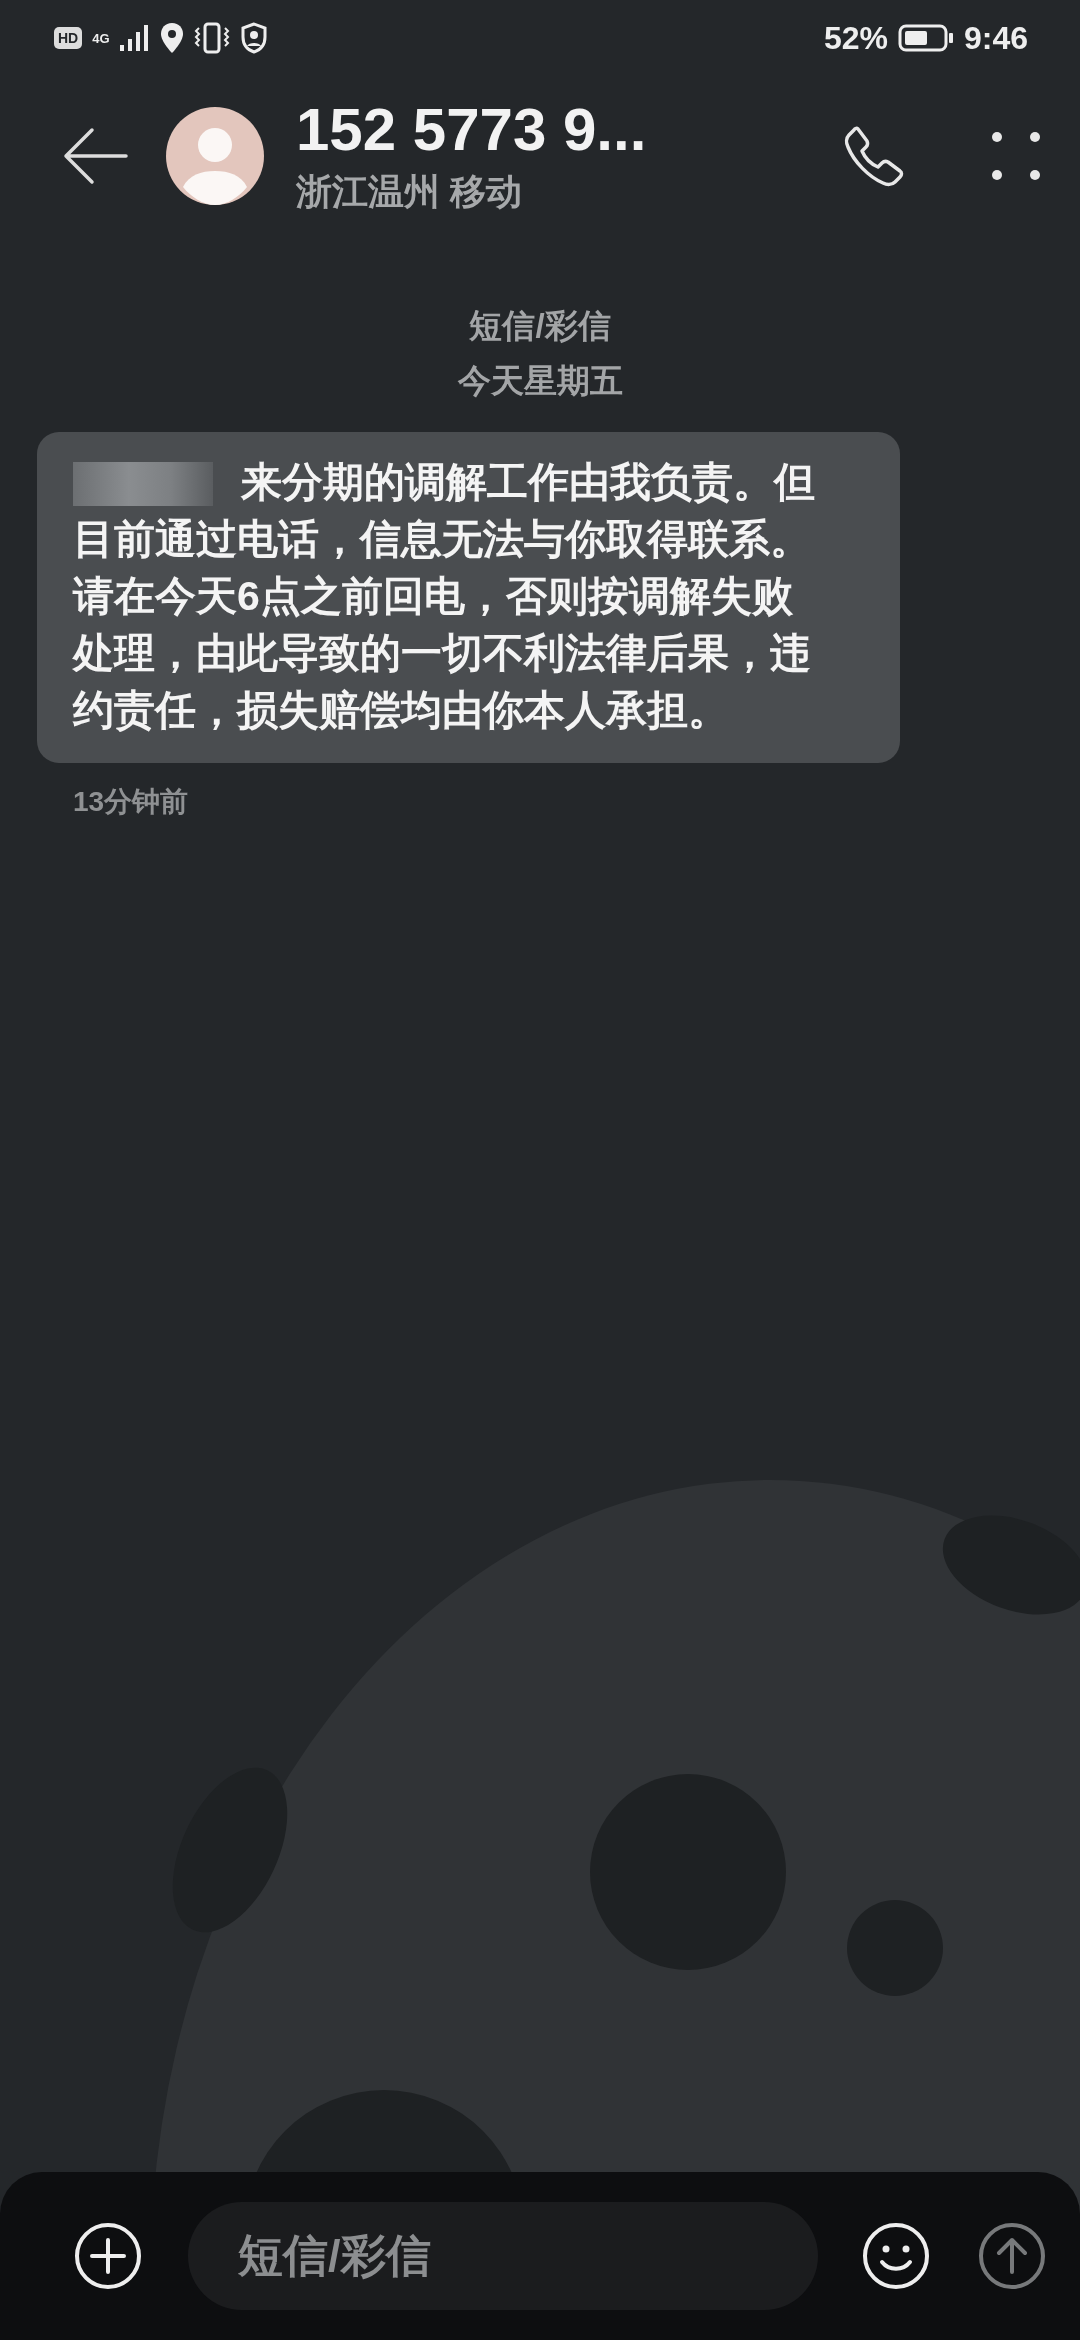  What do you see at coordinates (101, 38) in the screenshot?
I see `network-type: 4G` at bounding box center [101, 38].